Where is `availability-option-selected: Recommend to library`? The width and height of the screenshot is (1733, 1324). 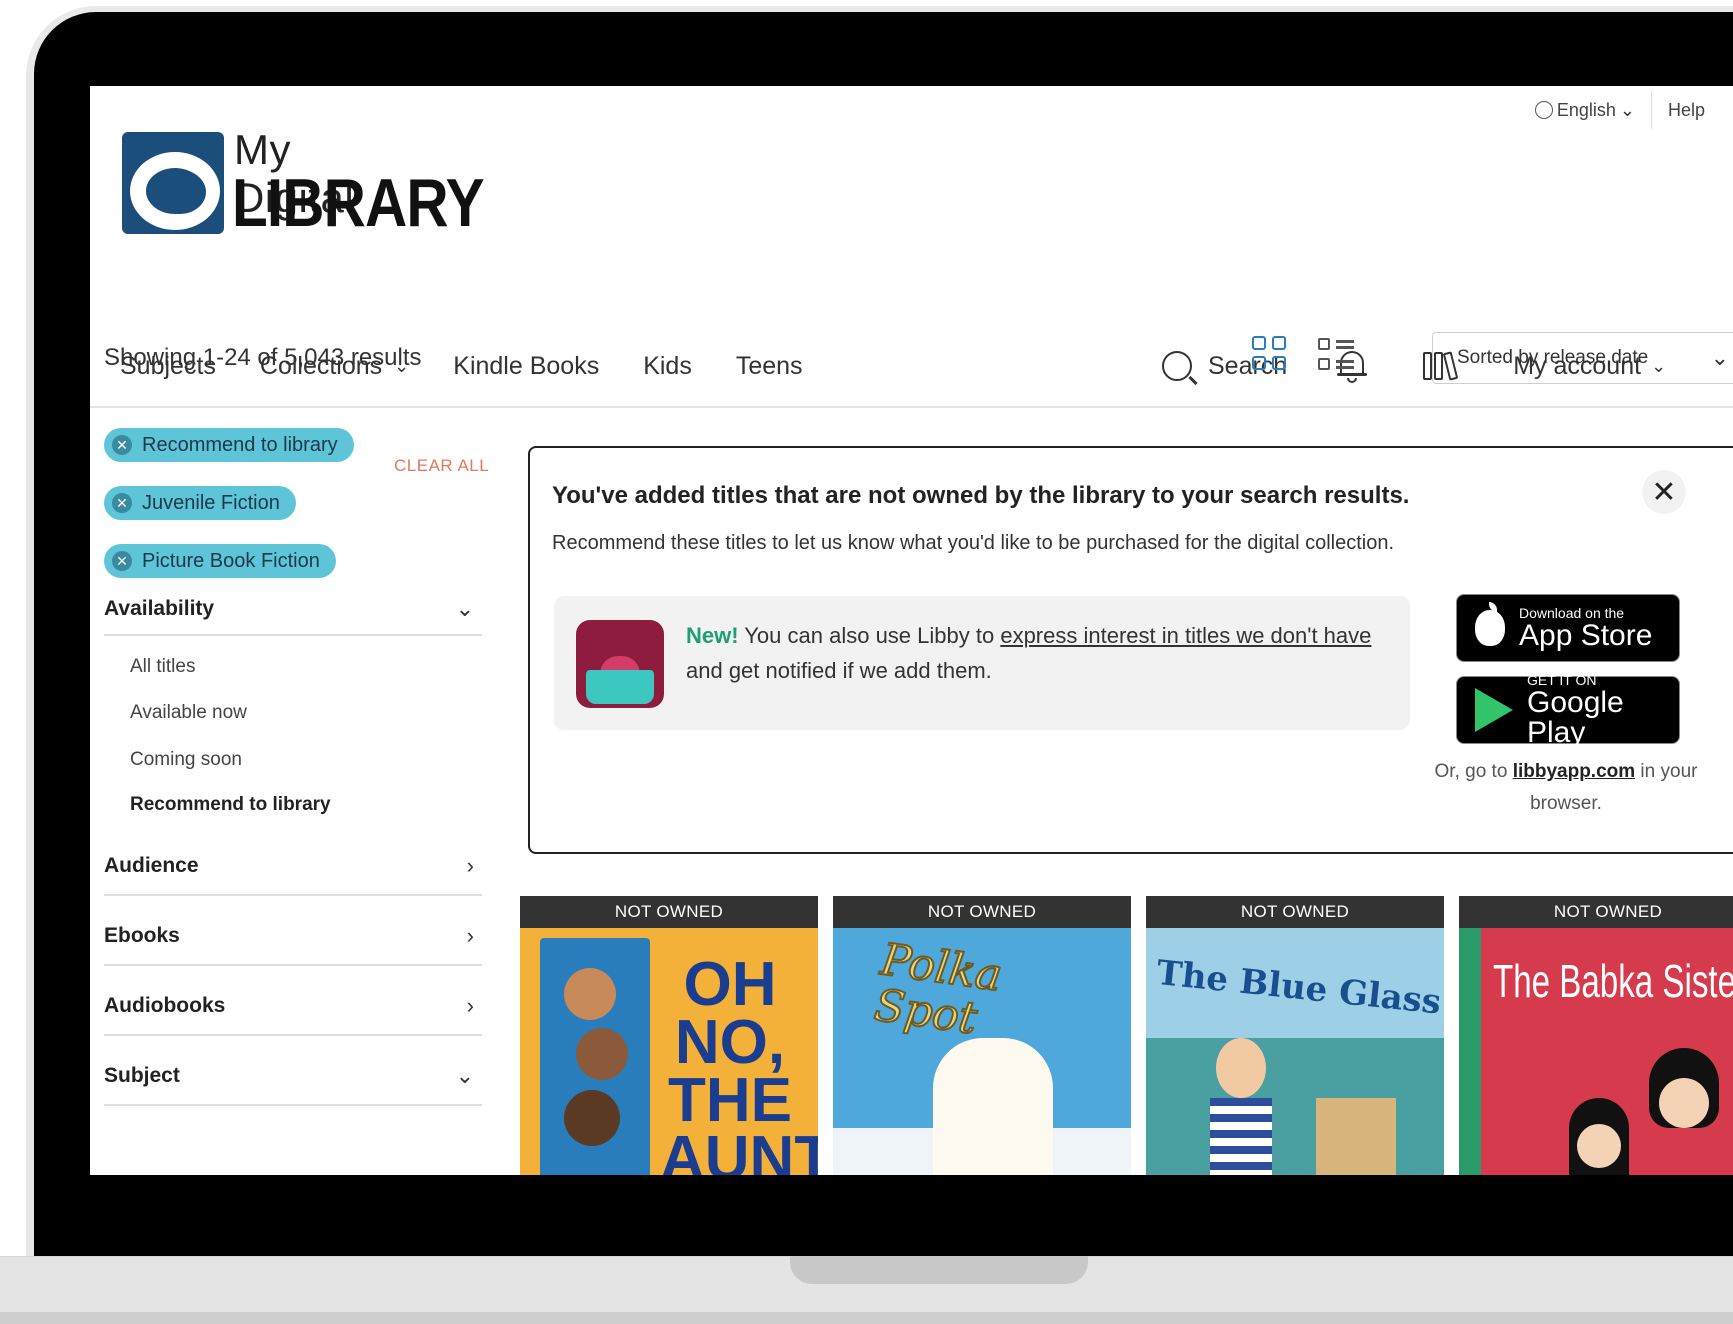 availability-option-selected: Recommend to library is located at coordinates (230, 805).